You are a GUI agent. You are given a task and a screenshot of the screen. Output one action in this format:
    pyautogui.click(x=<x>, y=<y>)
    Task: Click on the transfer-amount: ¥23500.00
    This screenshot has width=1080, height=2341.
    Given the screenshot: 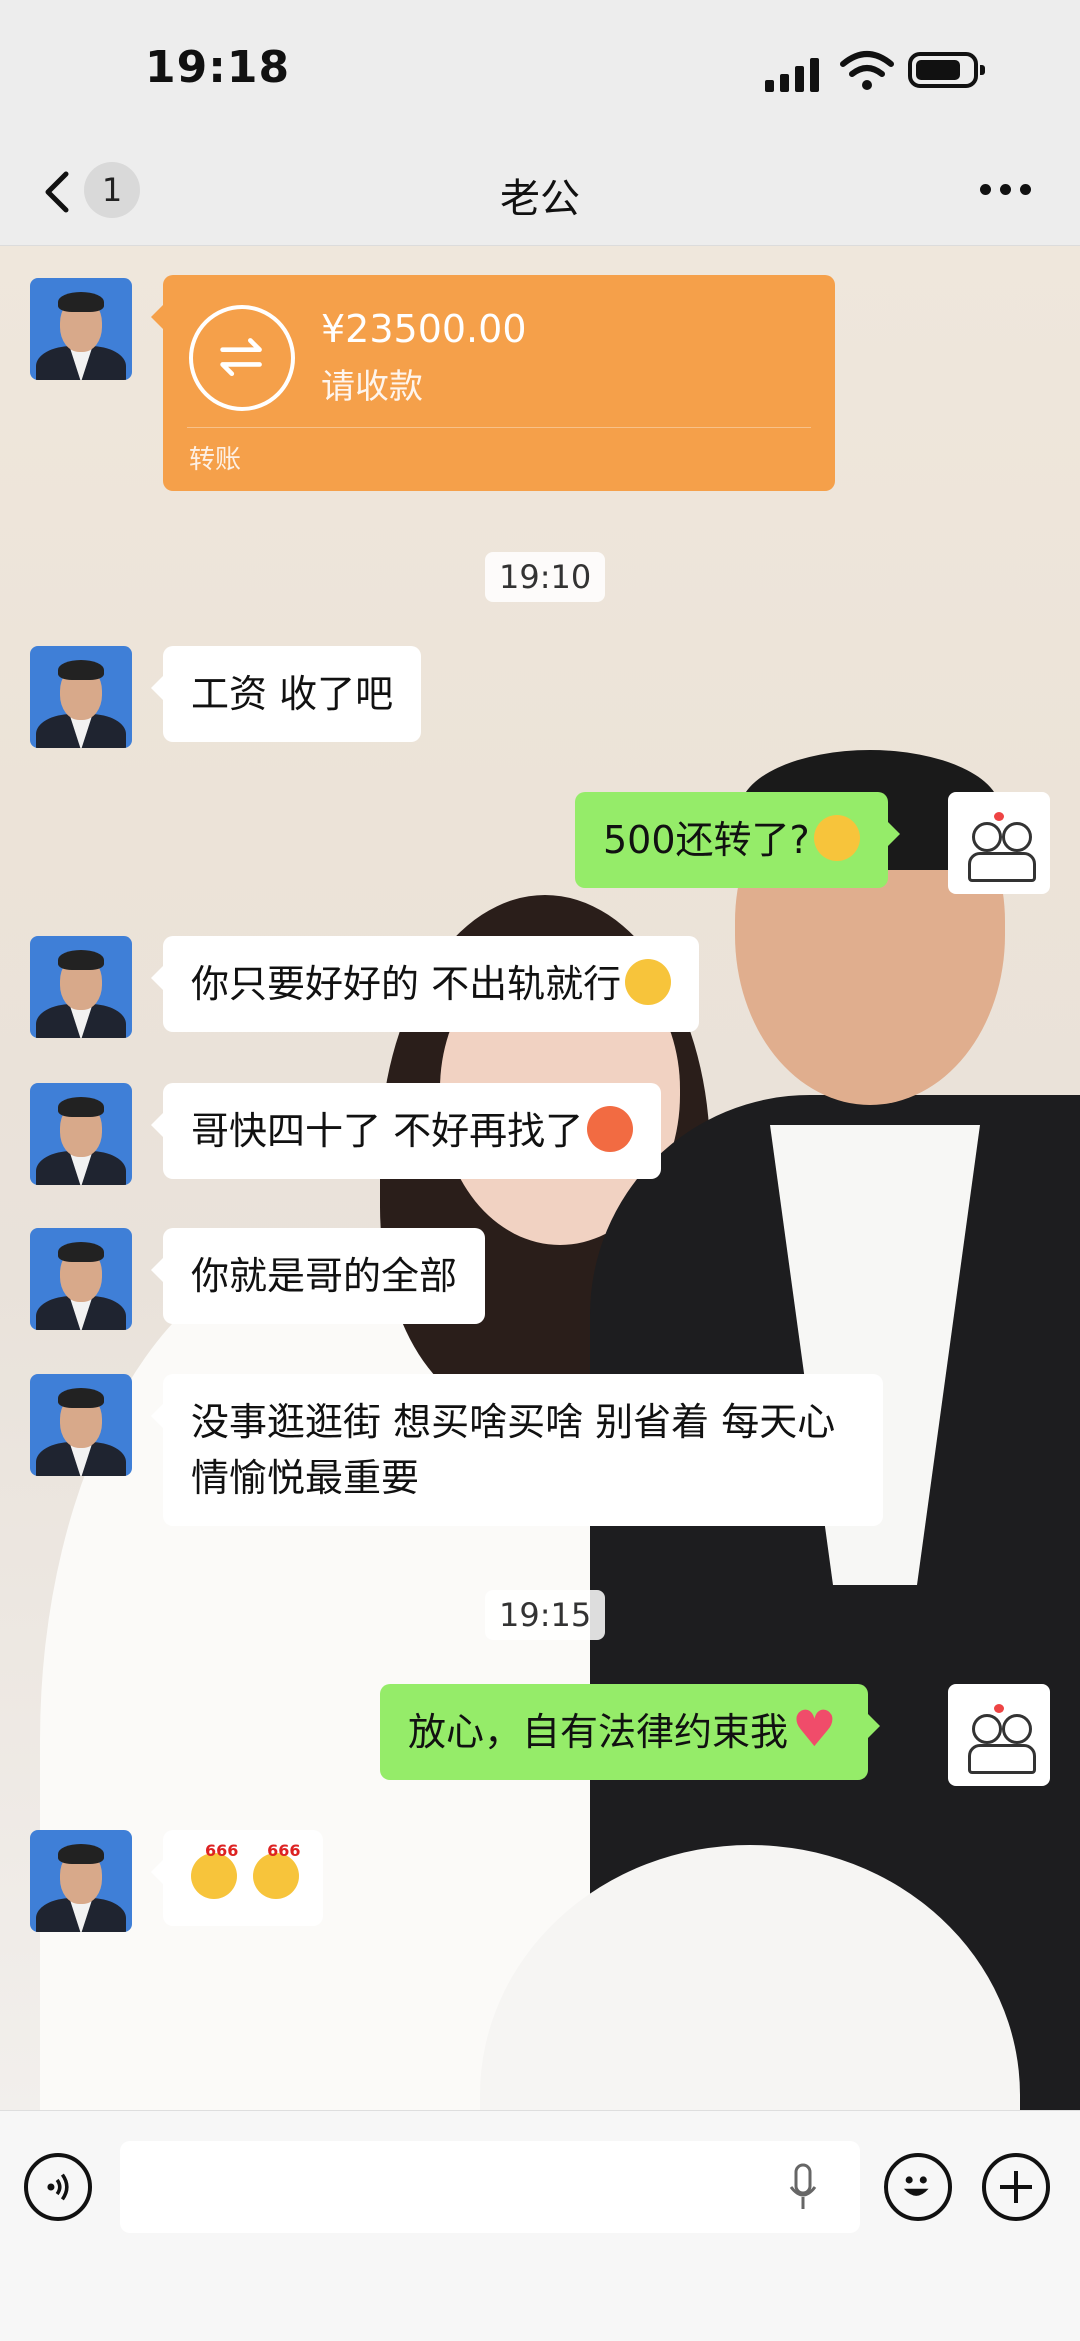 What is the action you would take?
    pyautogui.click(x=424, y=329)
    